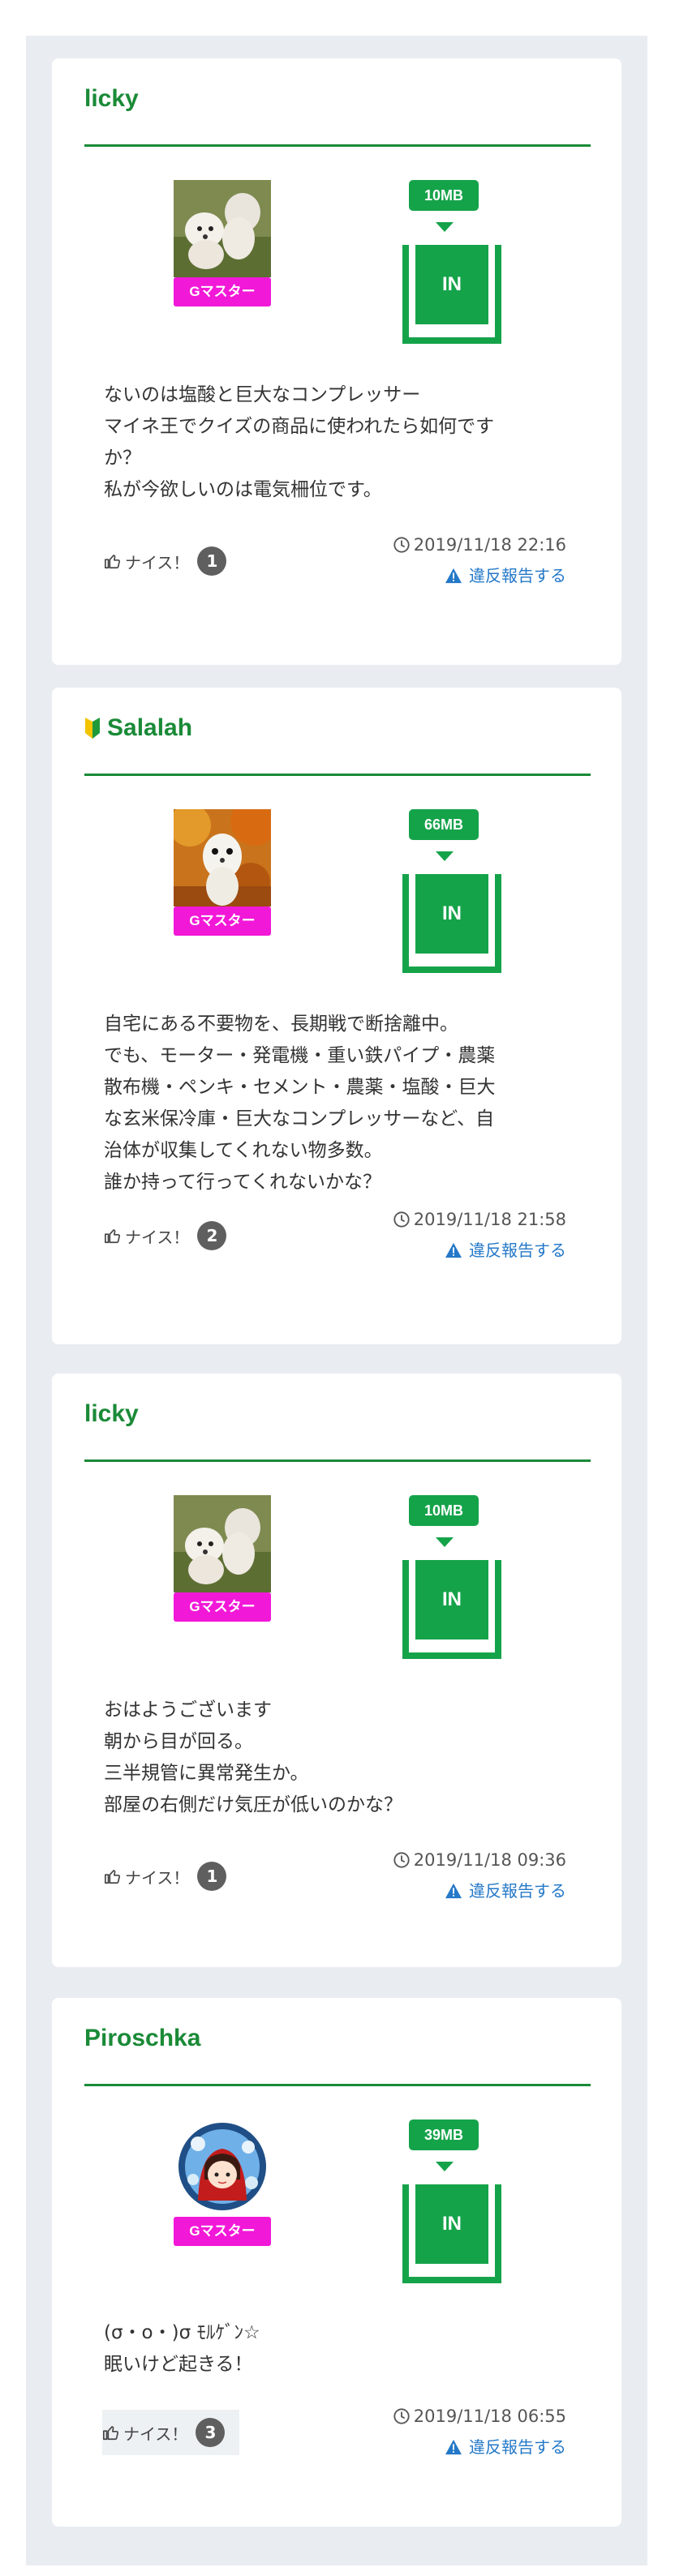  I want to click on data-size-badge: 39MB, so click(444, 2135).